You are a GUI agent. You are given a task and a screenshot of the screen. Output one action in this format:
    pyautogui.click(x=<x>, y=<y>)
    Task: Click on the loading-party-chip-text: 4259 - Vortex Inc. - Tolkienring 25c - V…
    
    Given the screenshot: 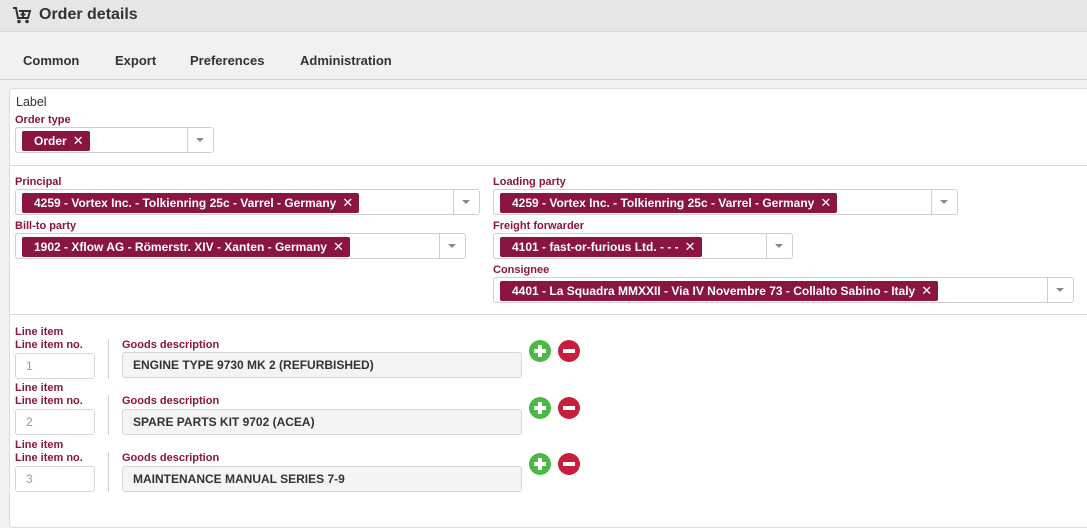 What is the action you would take?
    pyautogui.click(x=663, y=203)
    